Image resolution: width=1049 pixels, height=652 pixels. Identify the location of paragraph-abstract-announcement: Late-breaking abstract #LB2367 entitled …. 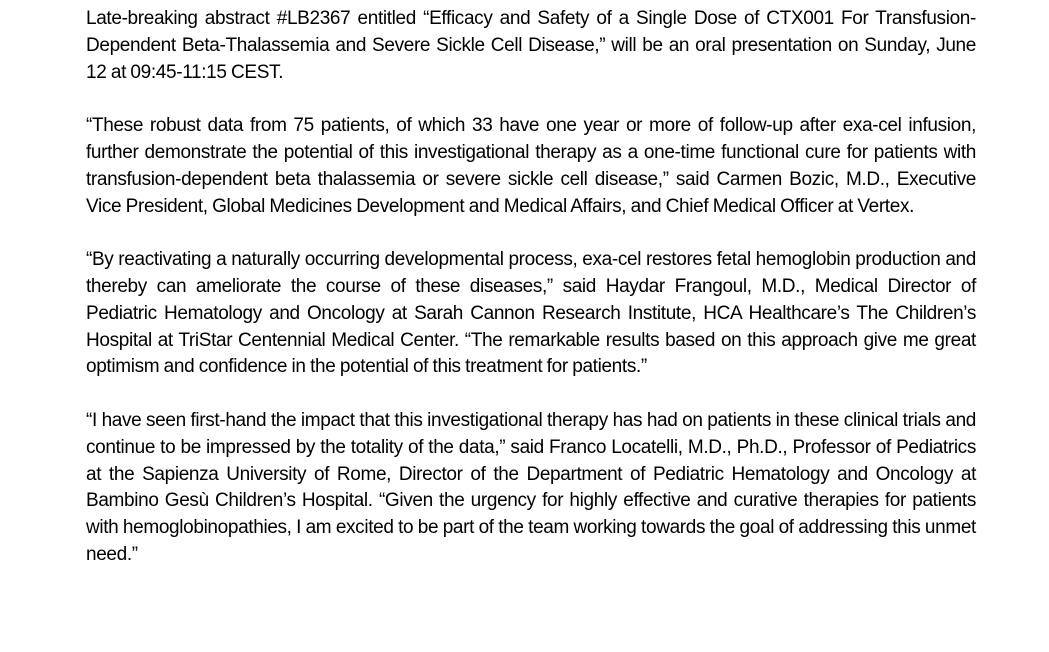
(531, 45).